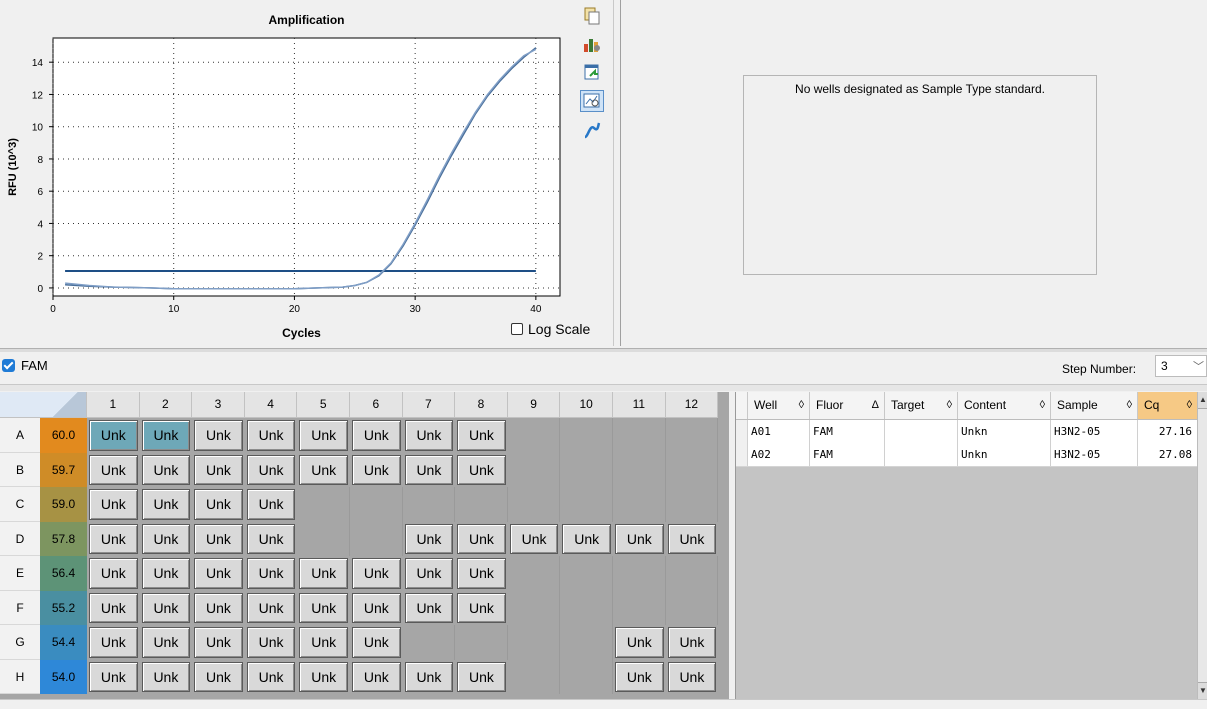 This screenshot has width=1207, height=709. Describe the element at coordinates (20, 538) in the screenshot. I see `plate-row-header: D` at that location.